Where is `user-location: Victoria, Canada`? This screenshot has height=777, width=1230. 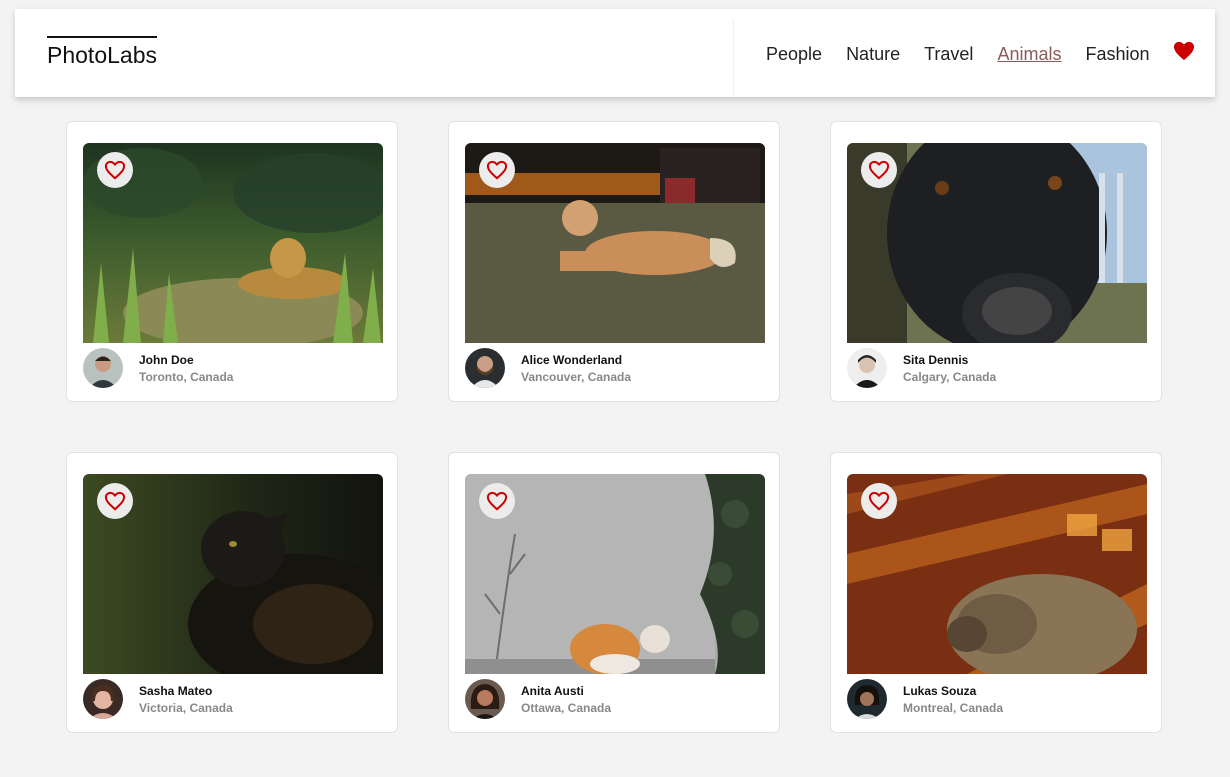 user-location: Victoria, Canada is located at coordinates (186, 708).